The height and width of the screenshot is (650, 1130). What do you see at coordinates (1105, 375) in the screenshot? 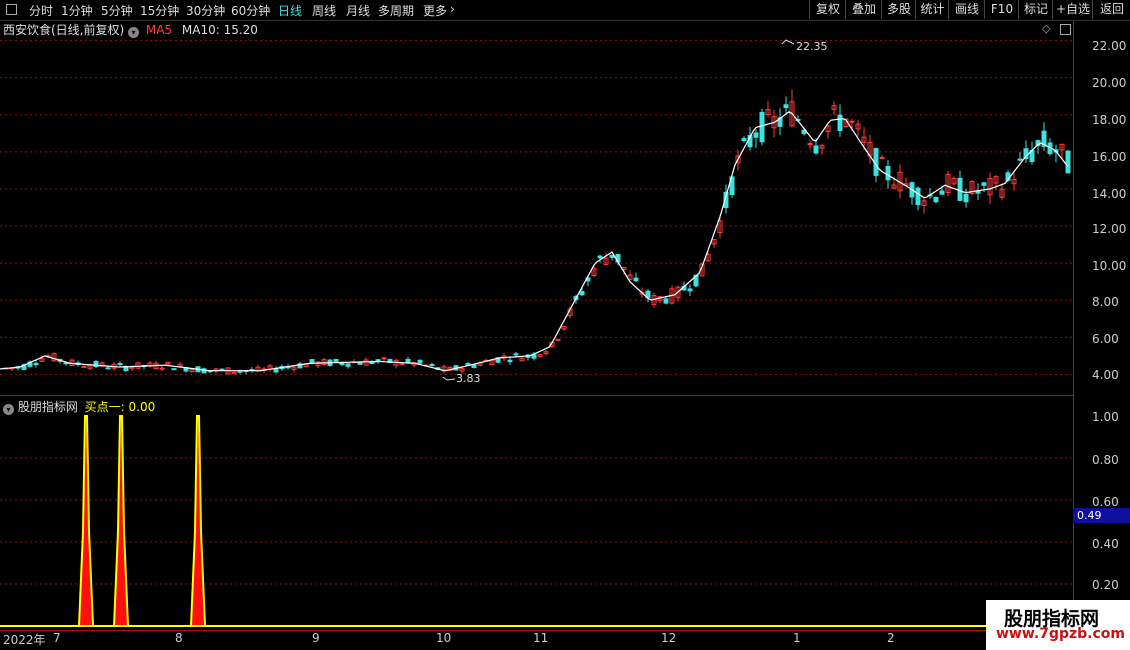
I see `y-tick: 4.00` at bounding box center [1105, 375].